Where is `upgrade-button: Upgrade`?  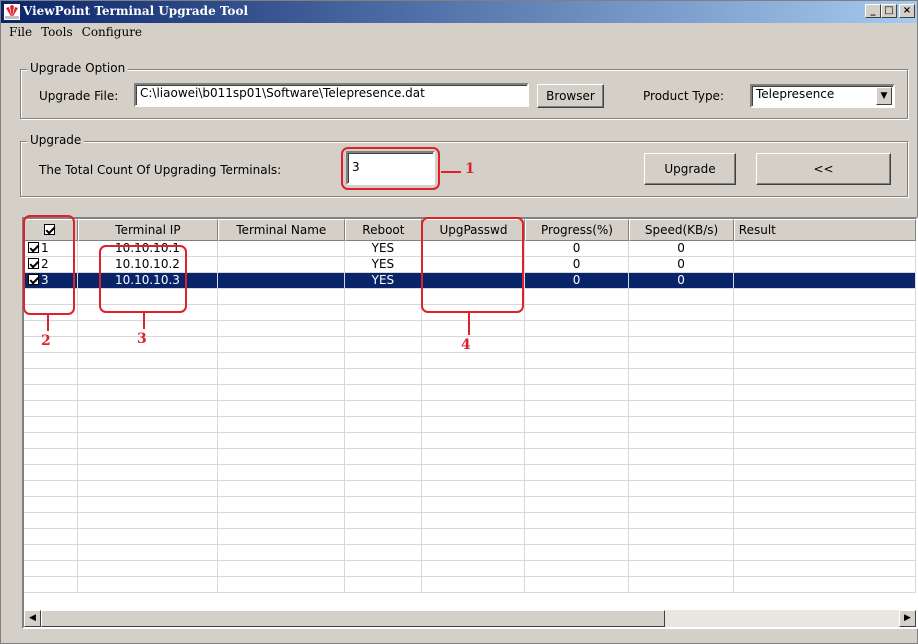 upgrade-button: Upgrade is located at coordinates (690, 169).